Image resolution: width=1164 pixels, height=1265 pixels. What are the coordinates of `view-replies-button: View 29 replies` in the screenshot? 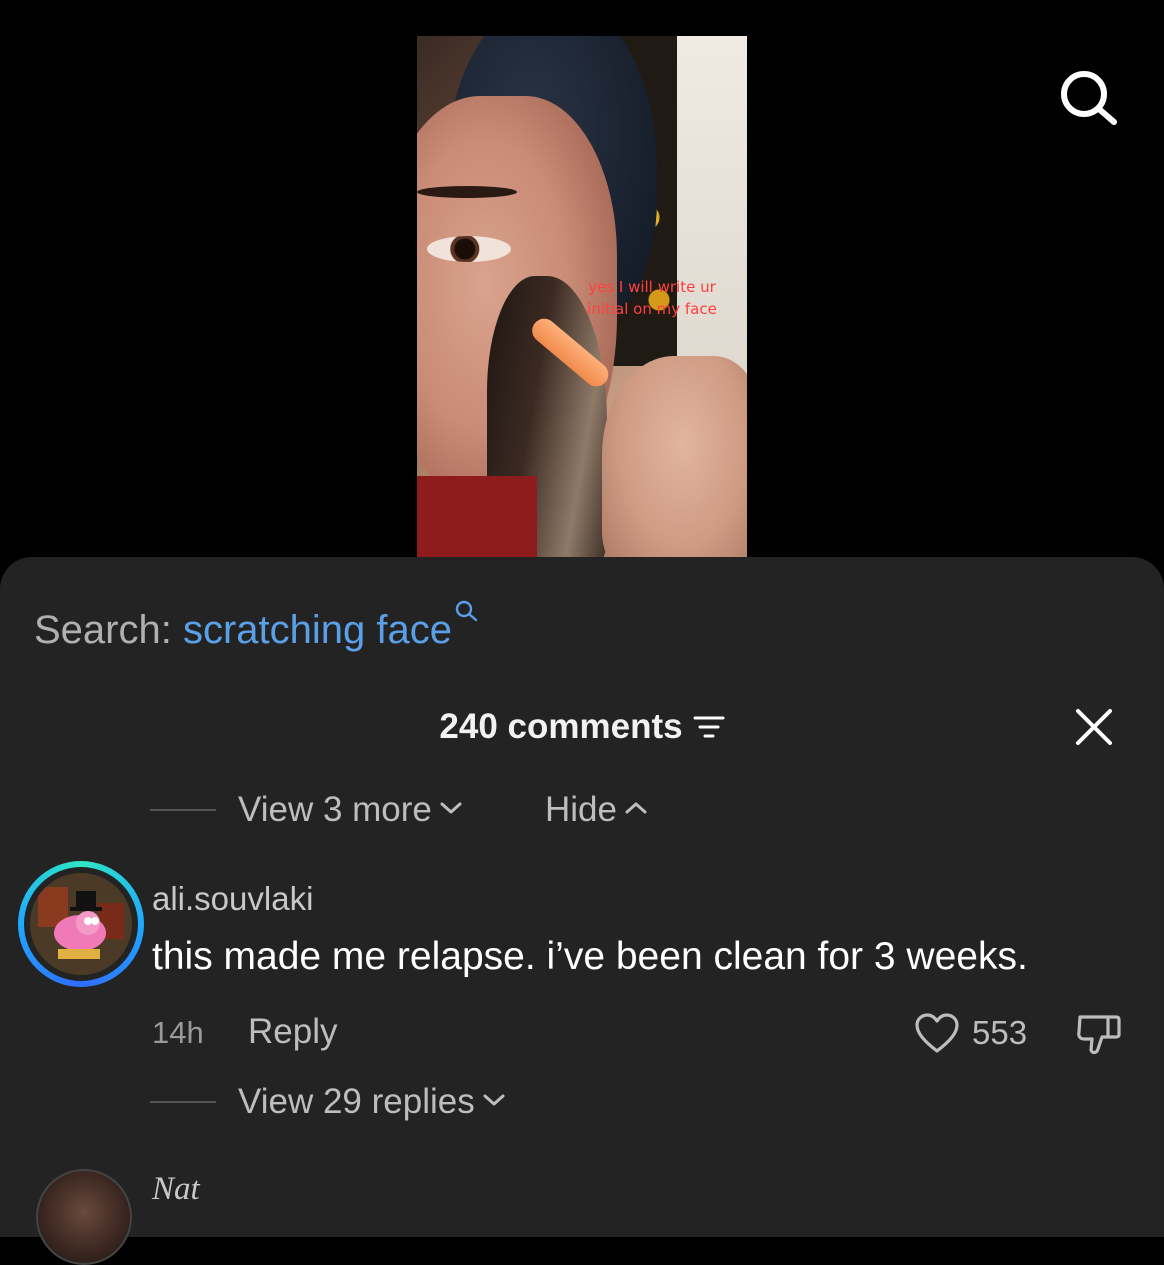 It's located at (372, 1102).